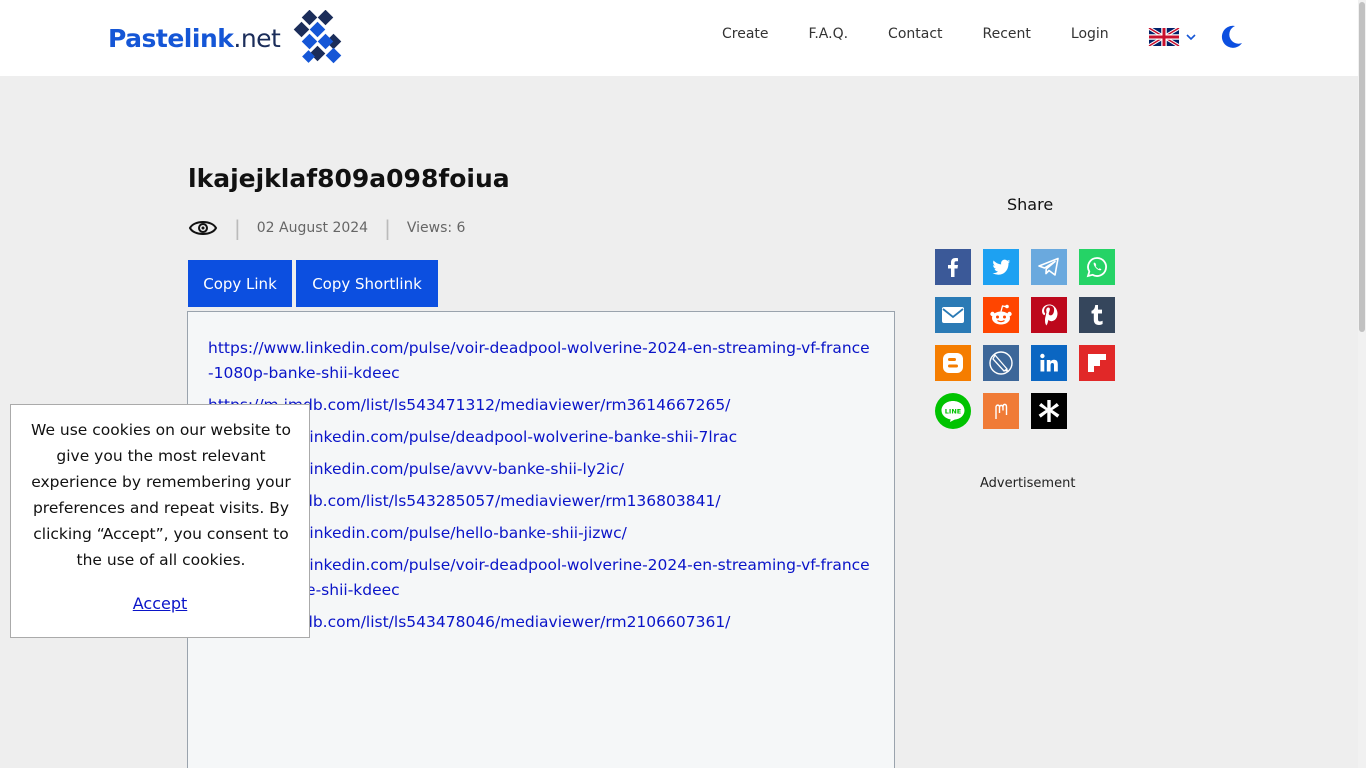 This screenshot has width=1366, height=768. What do you see at coordinates (349, 178) in the screenshot?
I see `paste-title: lkajejklaf809a098foiua` at bounding box center [349, 178].